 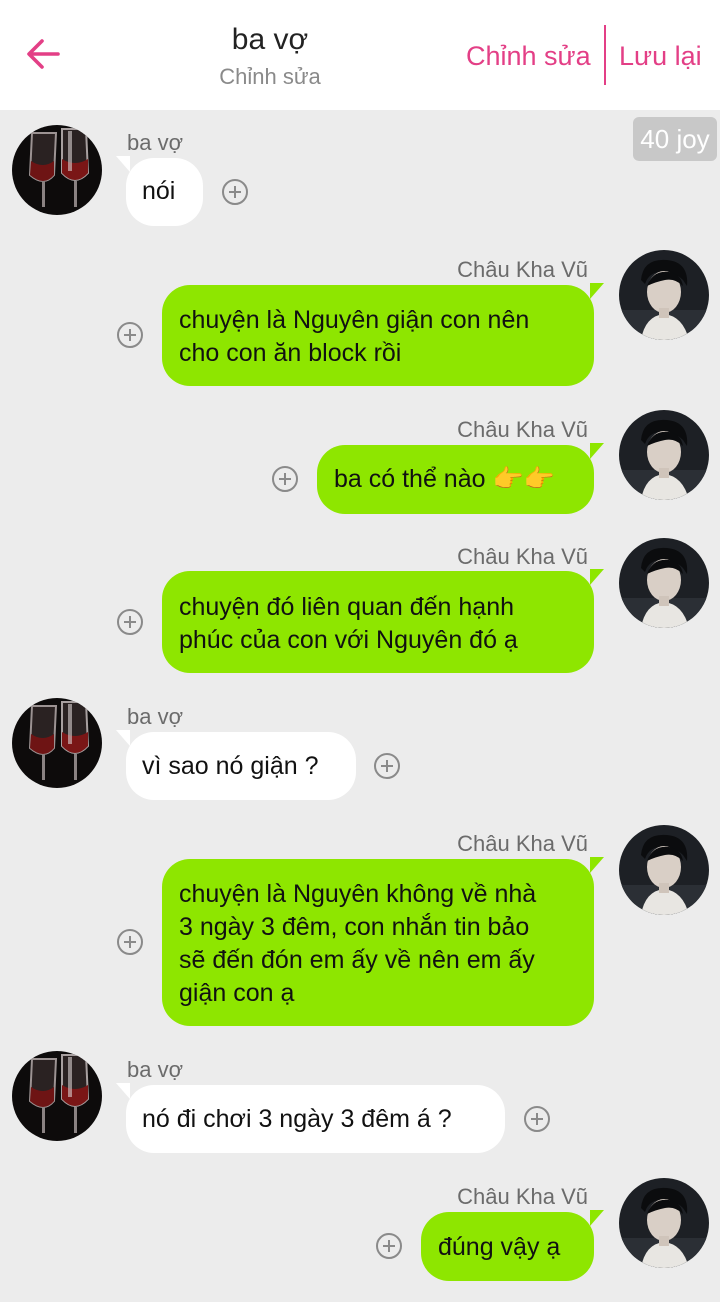 I want to click on message-bubble: vì sao nó giận ?, so click(x=236, y=765).